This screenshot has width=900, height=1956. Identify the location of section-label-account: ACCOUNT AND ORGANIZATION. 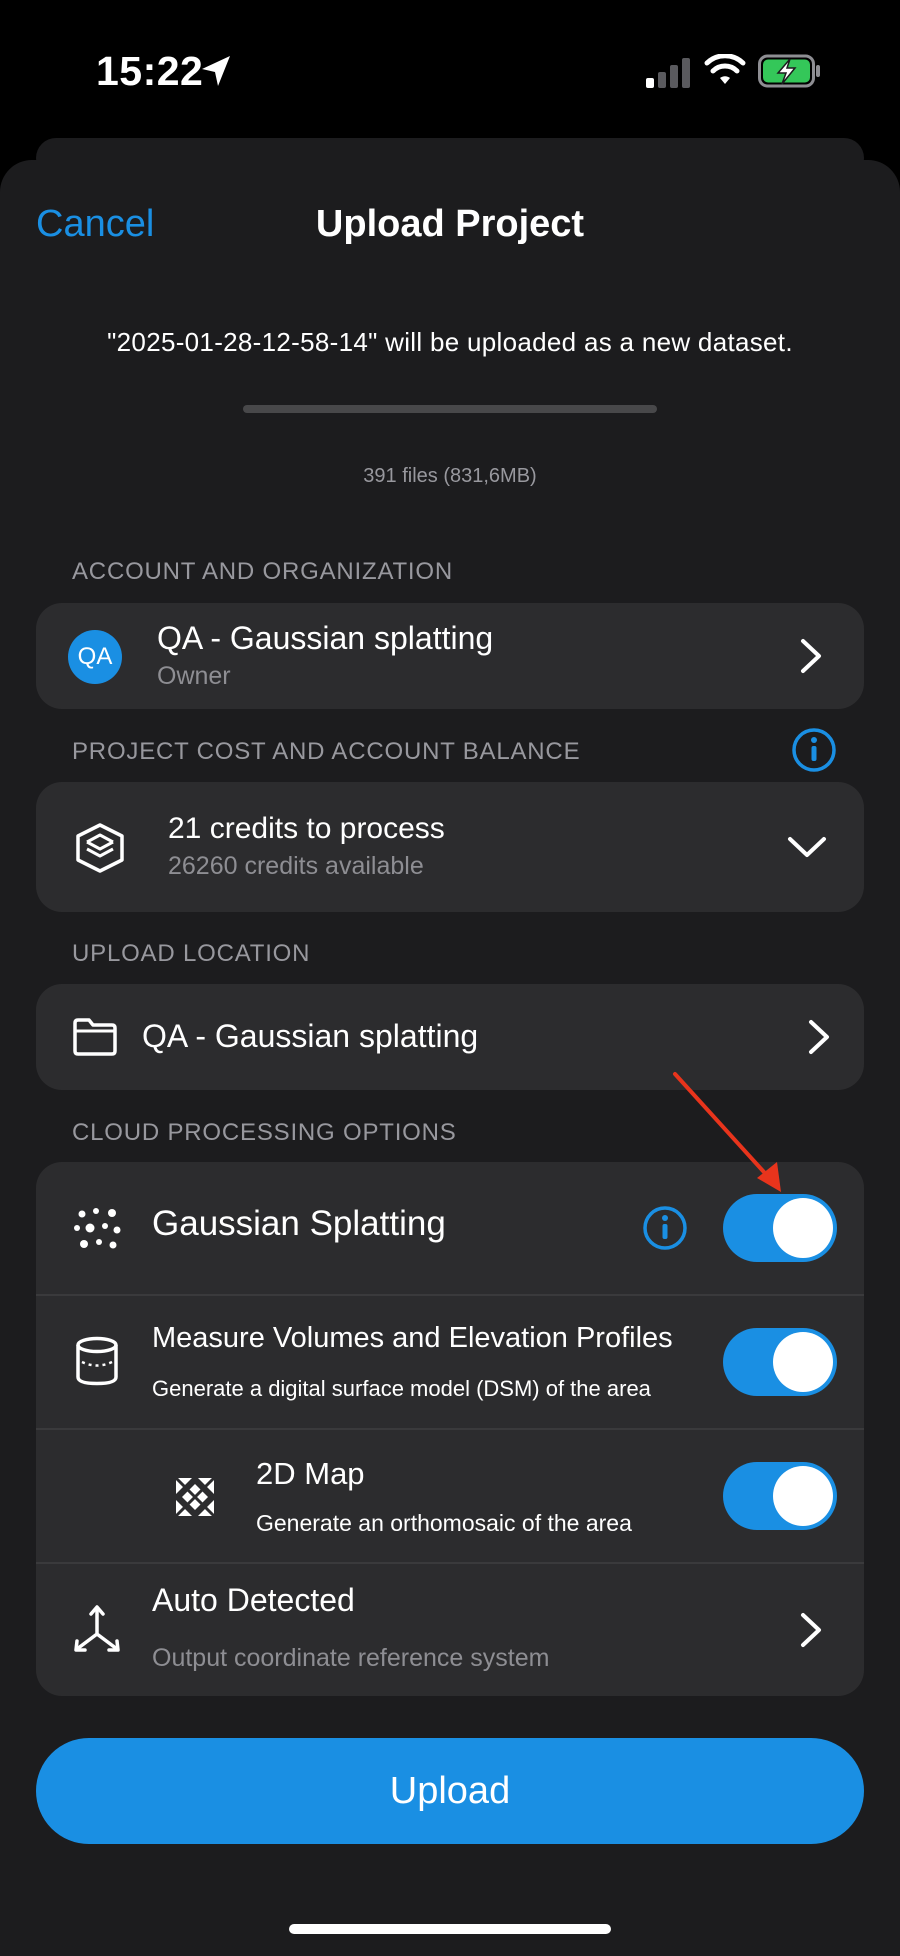
(263, 571).